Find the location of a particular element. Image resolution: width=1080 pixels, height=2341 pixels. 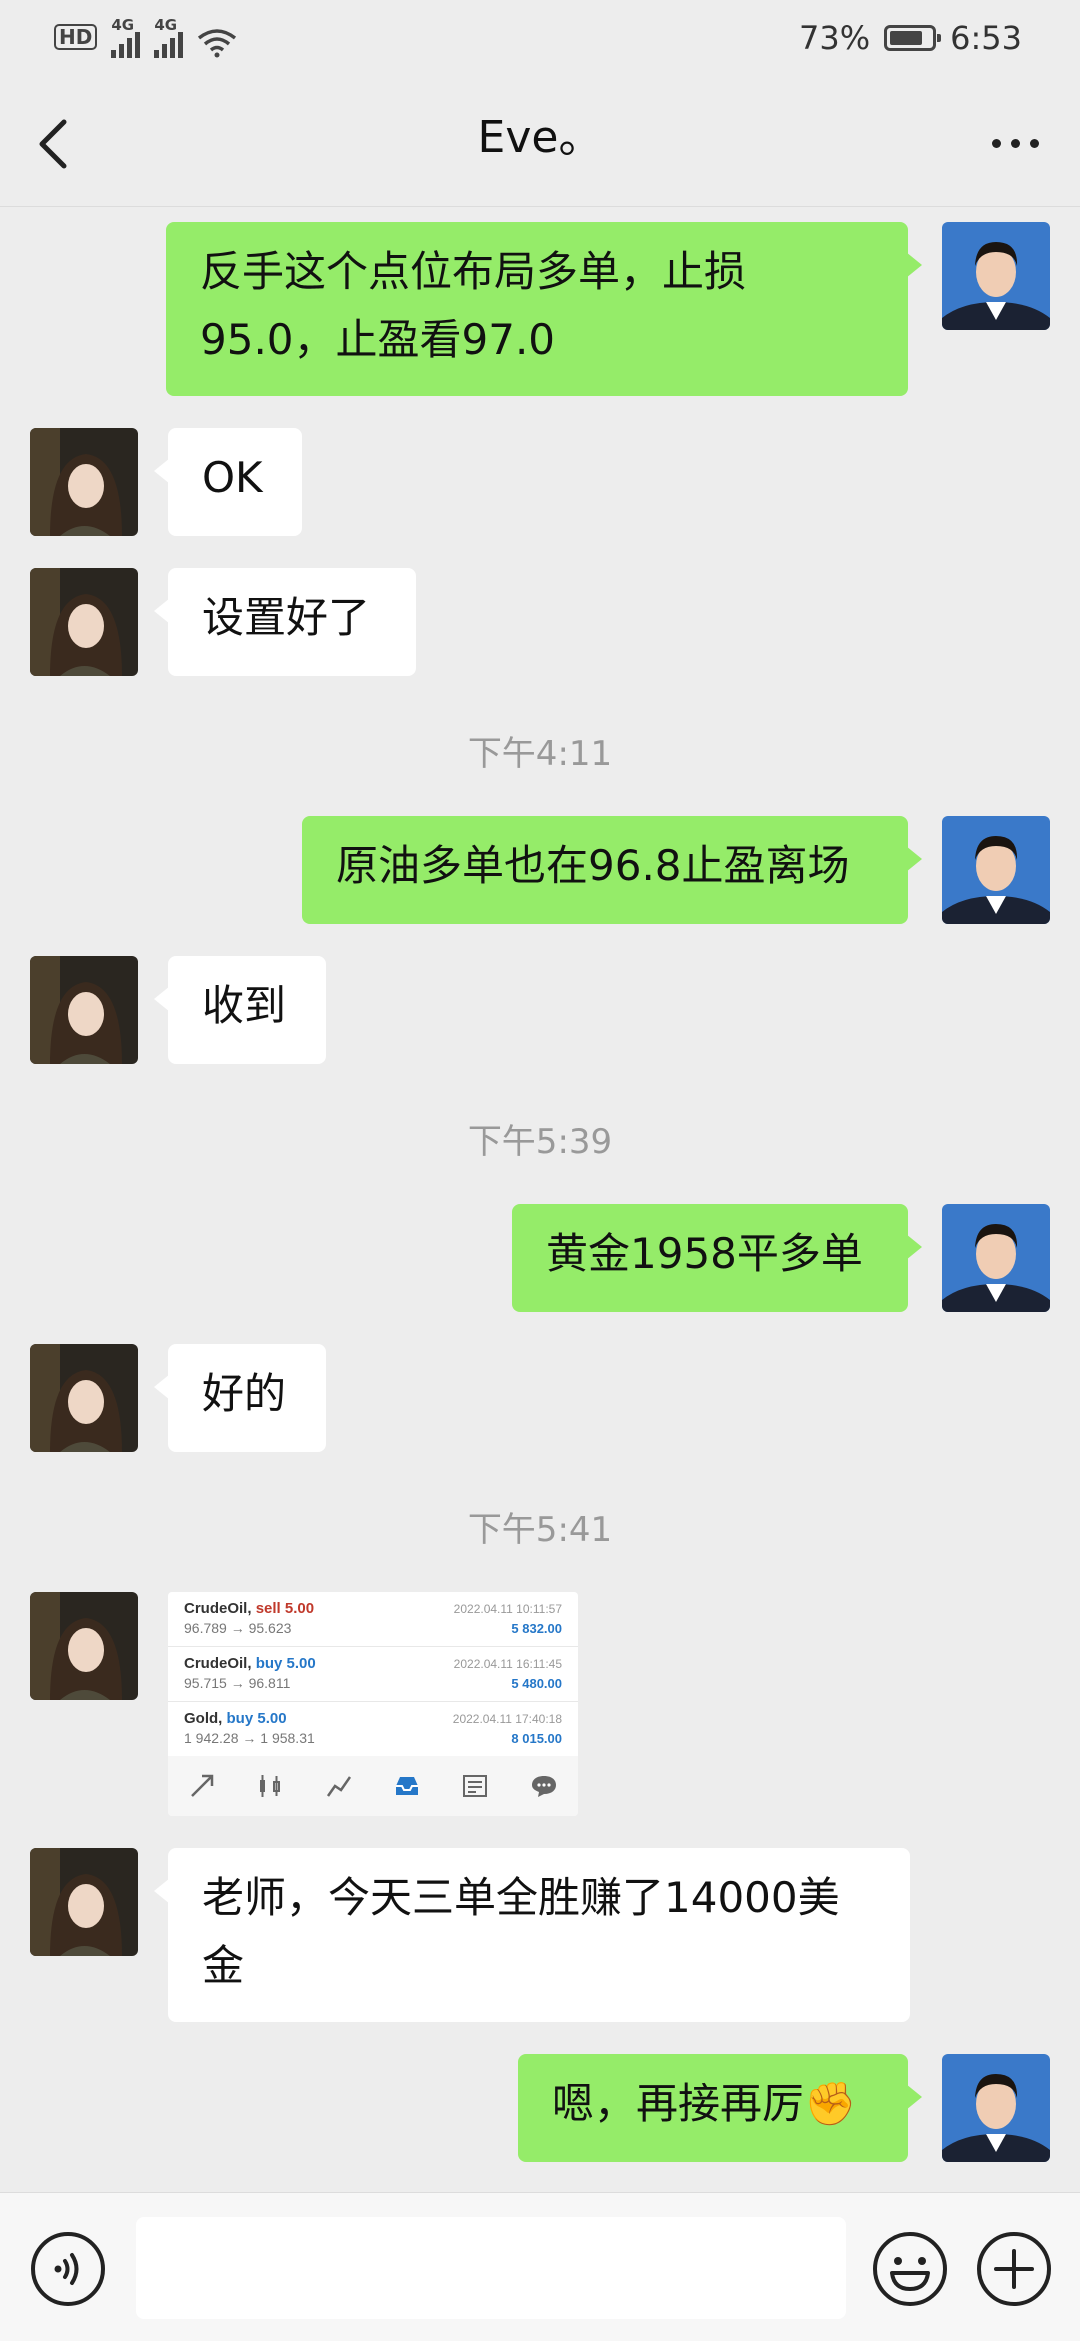

plus-button is located at coordinates (1014, 2269).